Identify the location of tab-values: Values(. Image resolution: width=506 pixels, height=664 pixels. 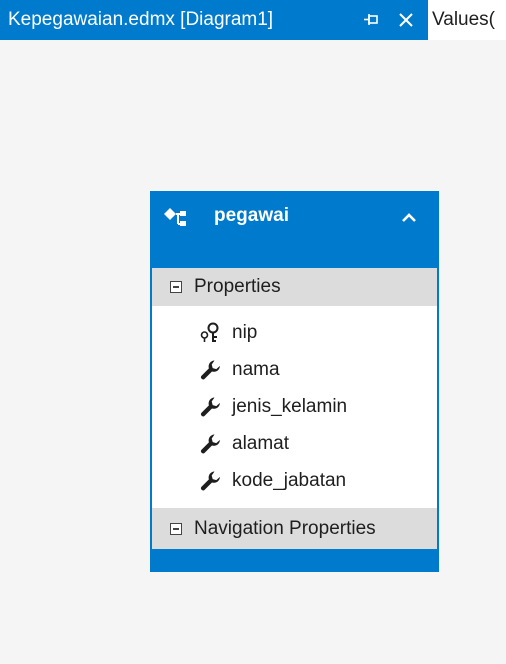
(467, 20).